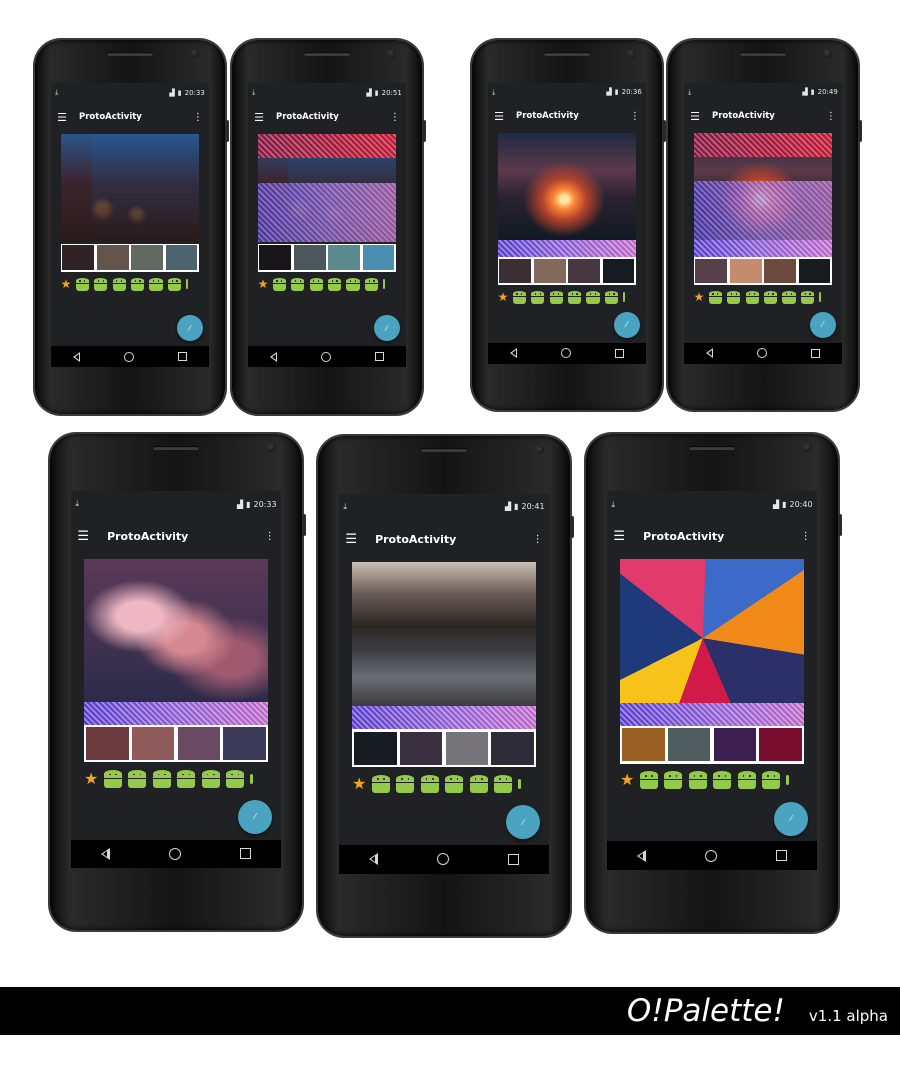  What do you see at coordinates (110, 117) in the screenshot?
I see `toolbar-title: ProtoActivity` at bounding box center [110, 117].